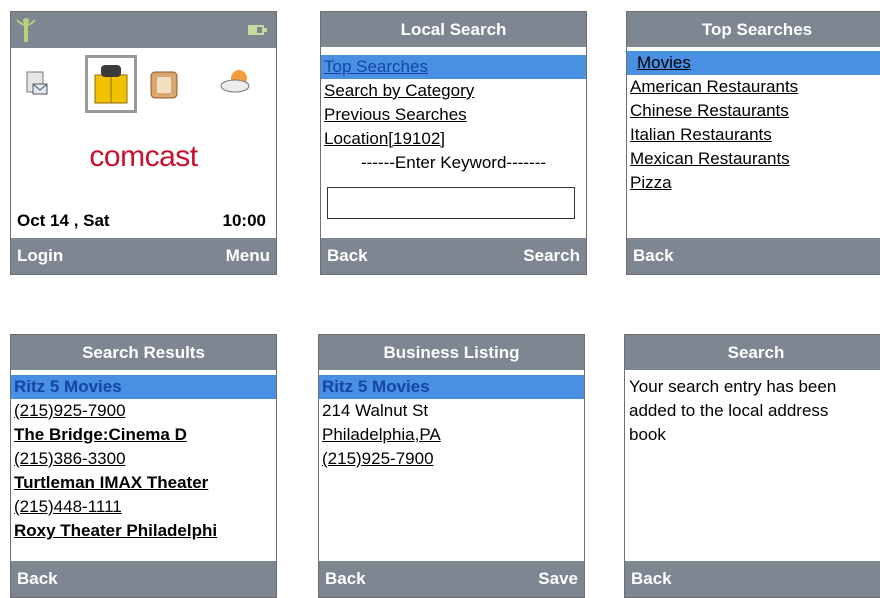  Describe the element at coordinates (143, 30) in the screenshot. I see `status-bar` at that location.